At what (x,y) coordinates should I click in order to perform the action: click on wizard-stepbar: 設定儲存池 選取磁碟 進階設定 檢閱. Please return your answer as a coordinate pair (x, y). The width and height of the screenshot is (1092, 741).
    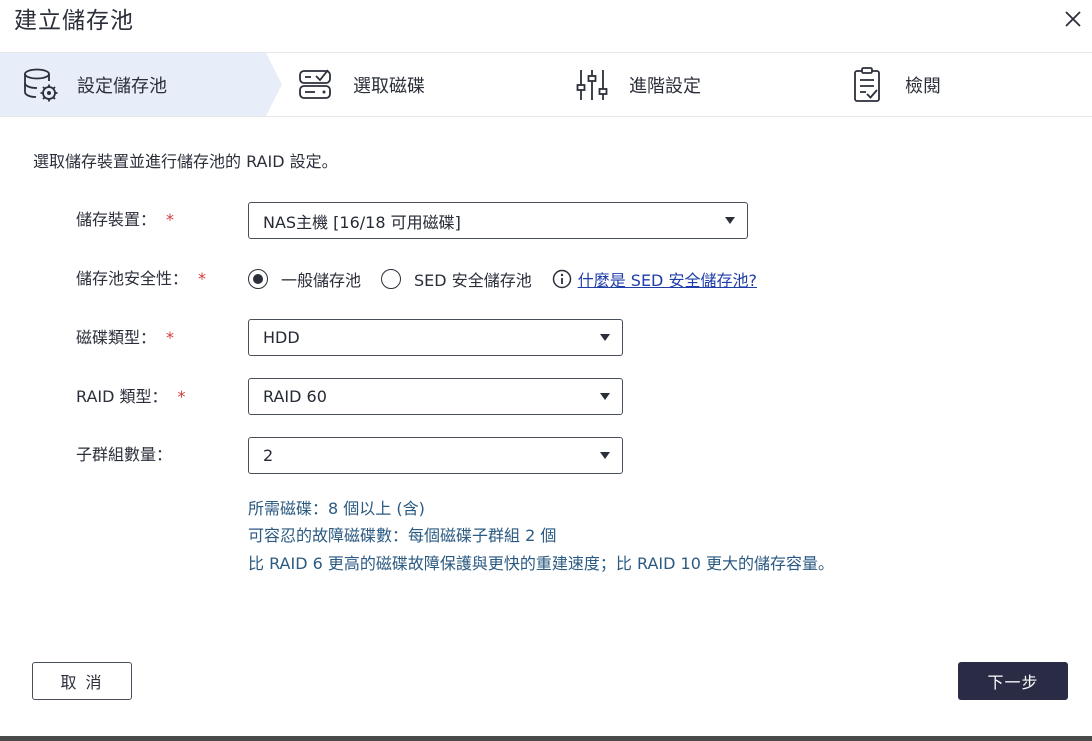
    Looking at the image, I should click on (546, 84).